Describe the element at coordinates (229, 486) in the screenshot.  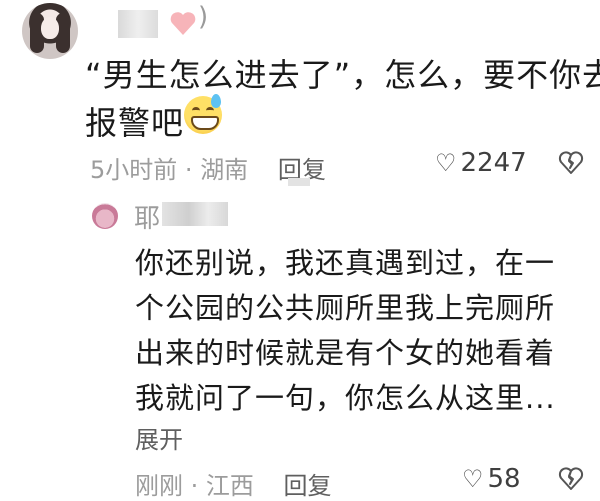
I see `reply-location: 江西` at that location.